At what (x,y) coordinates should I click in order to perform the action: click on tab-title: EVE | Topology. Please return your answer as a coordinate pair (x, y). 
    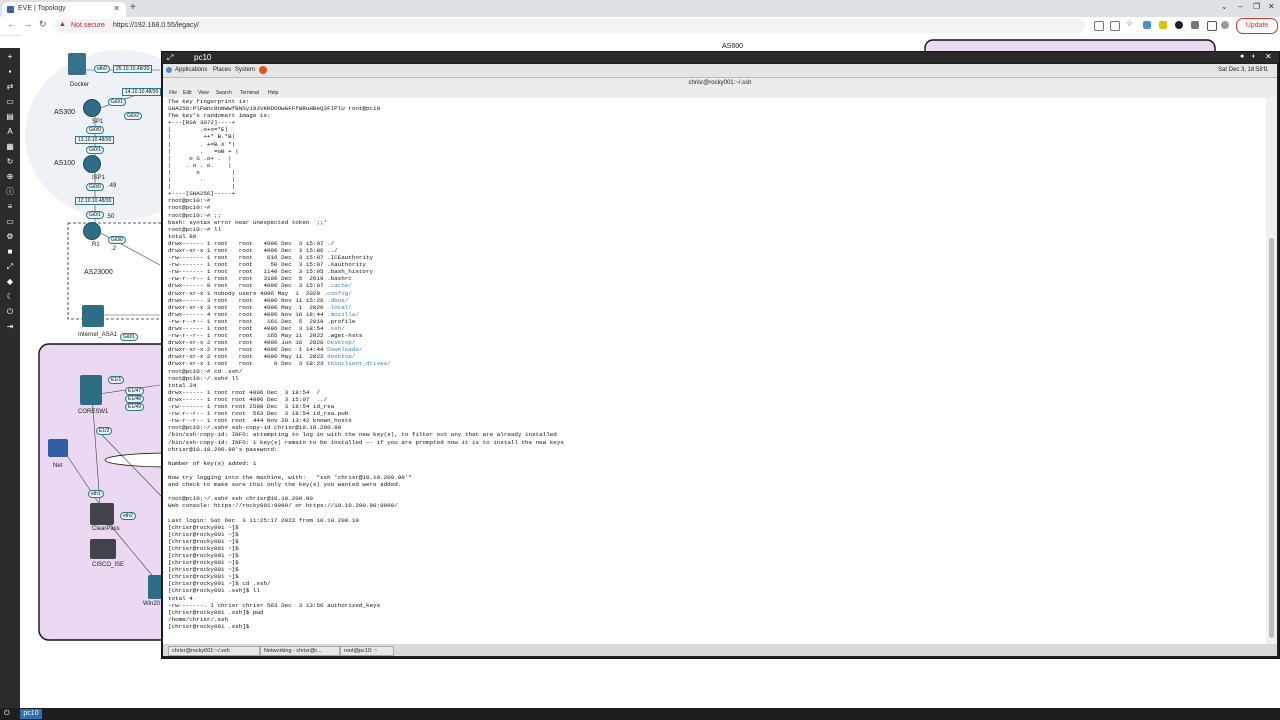
    Looking at the image, I should click on (42, 8).